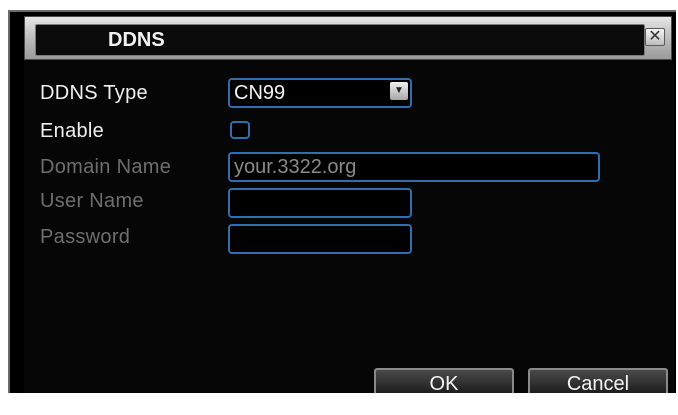 Image resolution: width=678 pixels, height=415 pixels. Describe the element at coordinates (340, 40) in the screenshot. I see `title-bar-inner: DDNS` at that location.